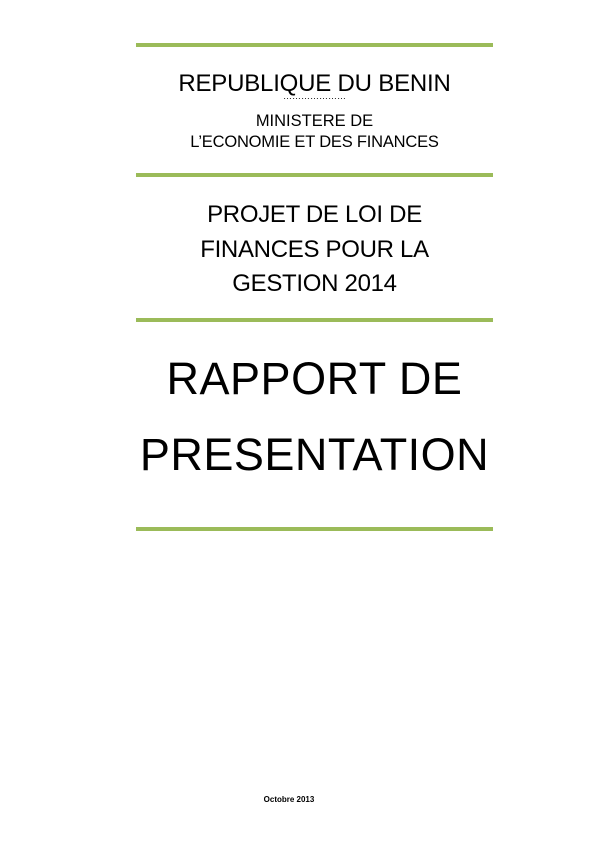 This screenshot has width=598, height=843. What do you see at coordinates (314, 45) in the screenshot?
I see `top-divider` at bounding box center [314, 45].